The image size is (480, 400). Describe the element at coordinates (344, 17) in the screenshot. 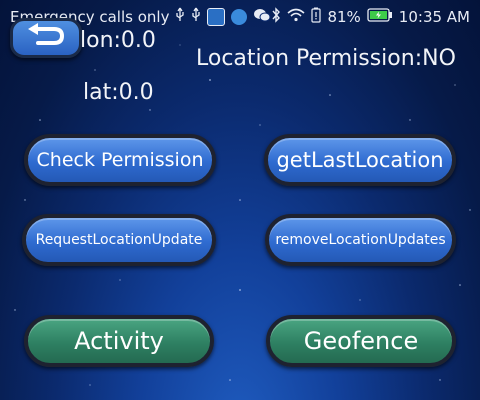

I see `battery-percentage: 81%` at that location.